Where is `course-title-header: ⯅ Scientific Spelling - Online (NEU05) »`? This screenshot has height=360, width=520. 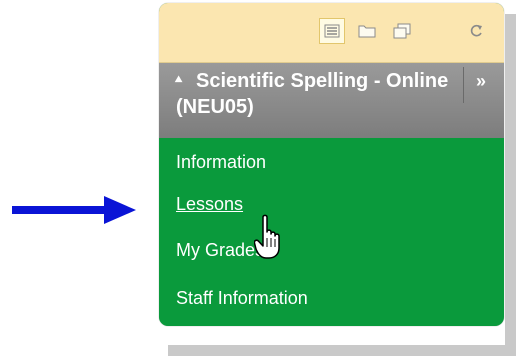
course-title-header: ⯅ Scientific Spelling - Online (NEU05) » is located at coordinates (331, 100).